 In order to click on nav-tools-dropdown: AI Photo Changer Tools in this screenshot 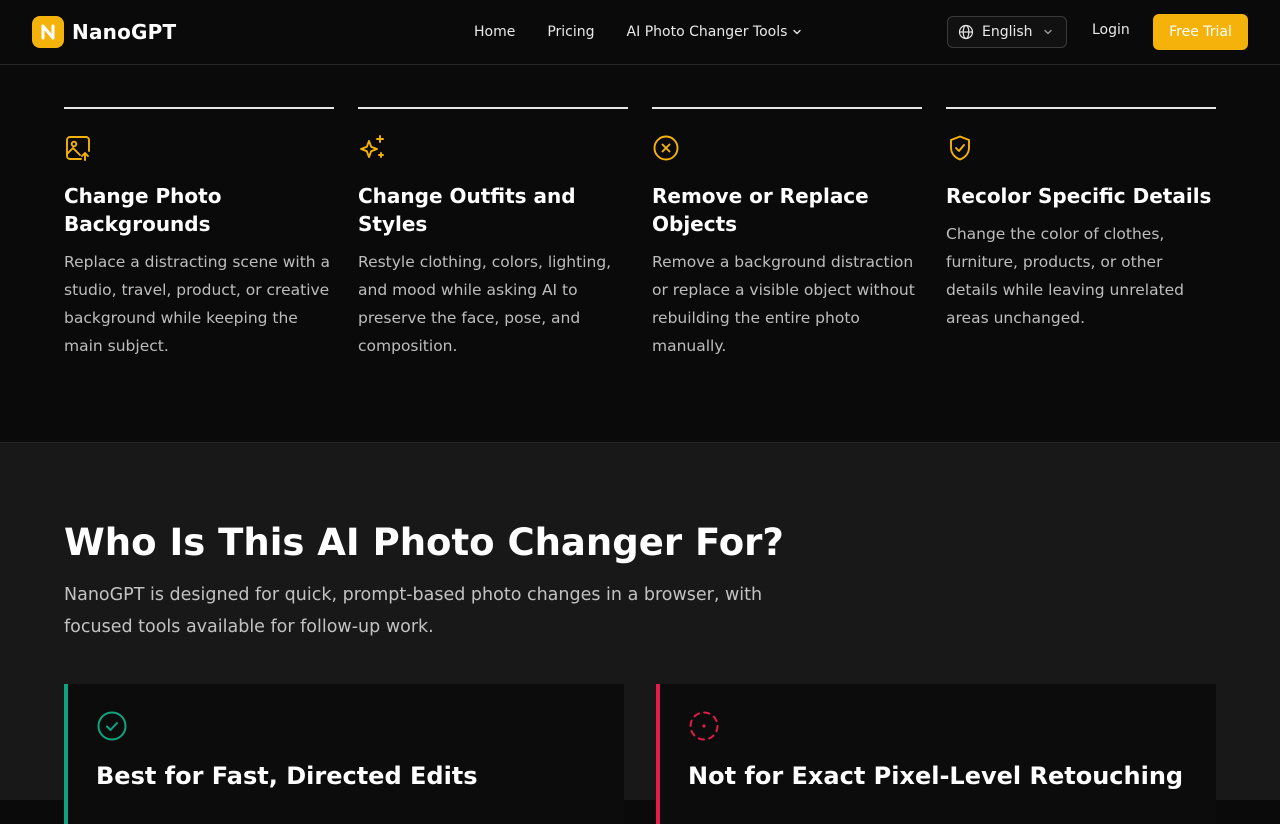, I will do `click(715, 32)`.